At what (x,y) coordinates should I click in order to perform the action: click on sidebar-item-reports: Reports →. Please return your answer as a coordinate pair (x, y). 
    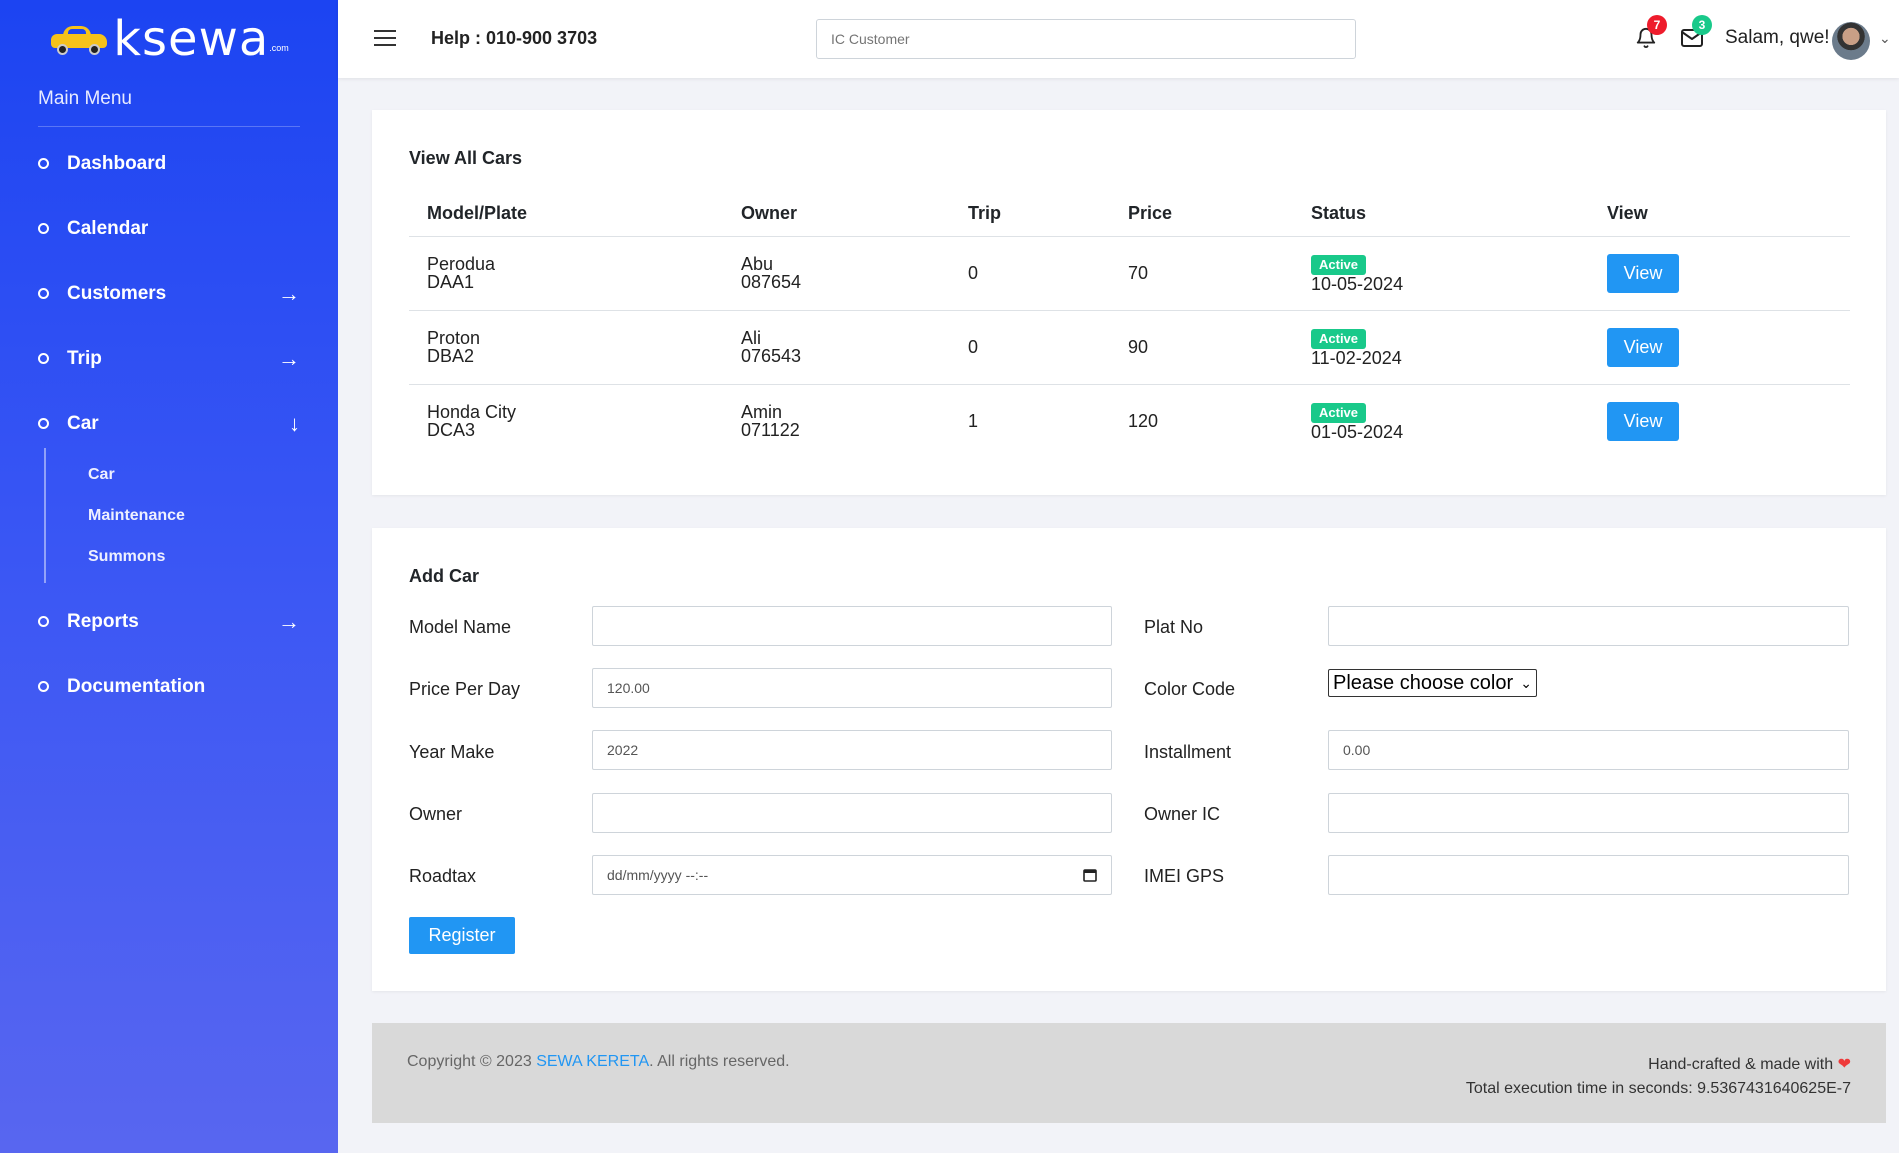
    Looking at the image, I should click on (169, 621).